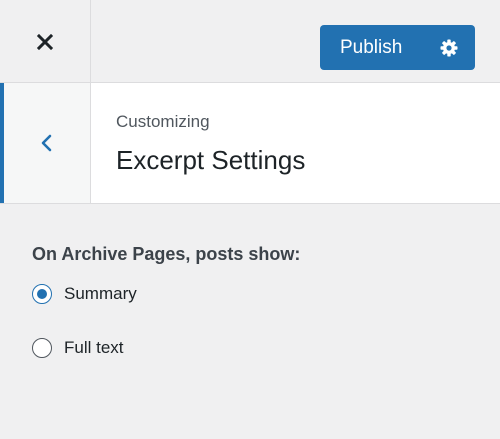 The image size is (500, 439). Describe the element at coordinates (166, 294) in the screenshot. I see `radio-option-summary: Summary` at that location.